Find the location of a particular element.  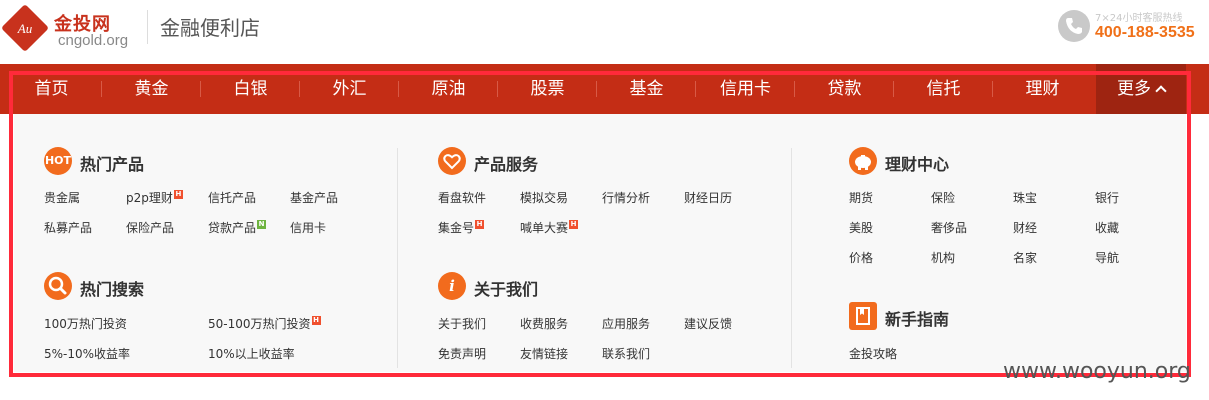

link-yield-10-plus: 10%以上收益率 is located at coordinates (251, 353).